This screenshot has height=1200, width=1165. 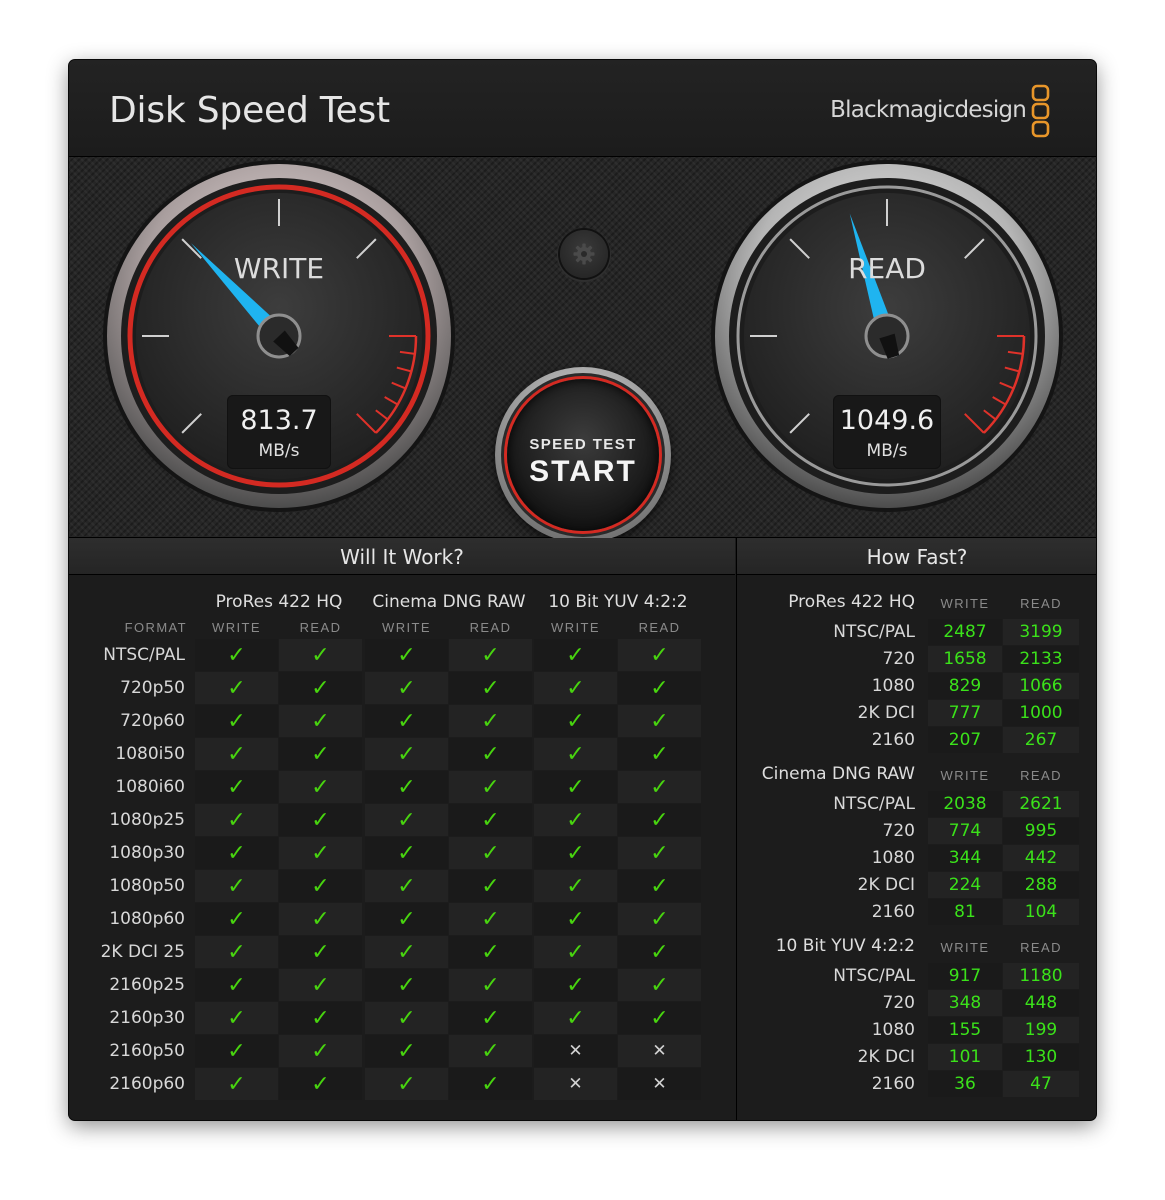 What do you see at coordinates (965, 740) in the screenshot?
I see `write-speed-number: 207` at bounding box center [965, 740].